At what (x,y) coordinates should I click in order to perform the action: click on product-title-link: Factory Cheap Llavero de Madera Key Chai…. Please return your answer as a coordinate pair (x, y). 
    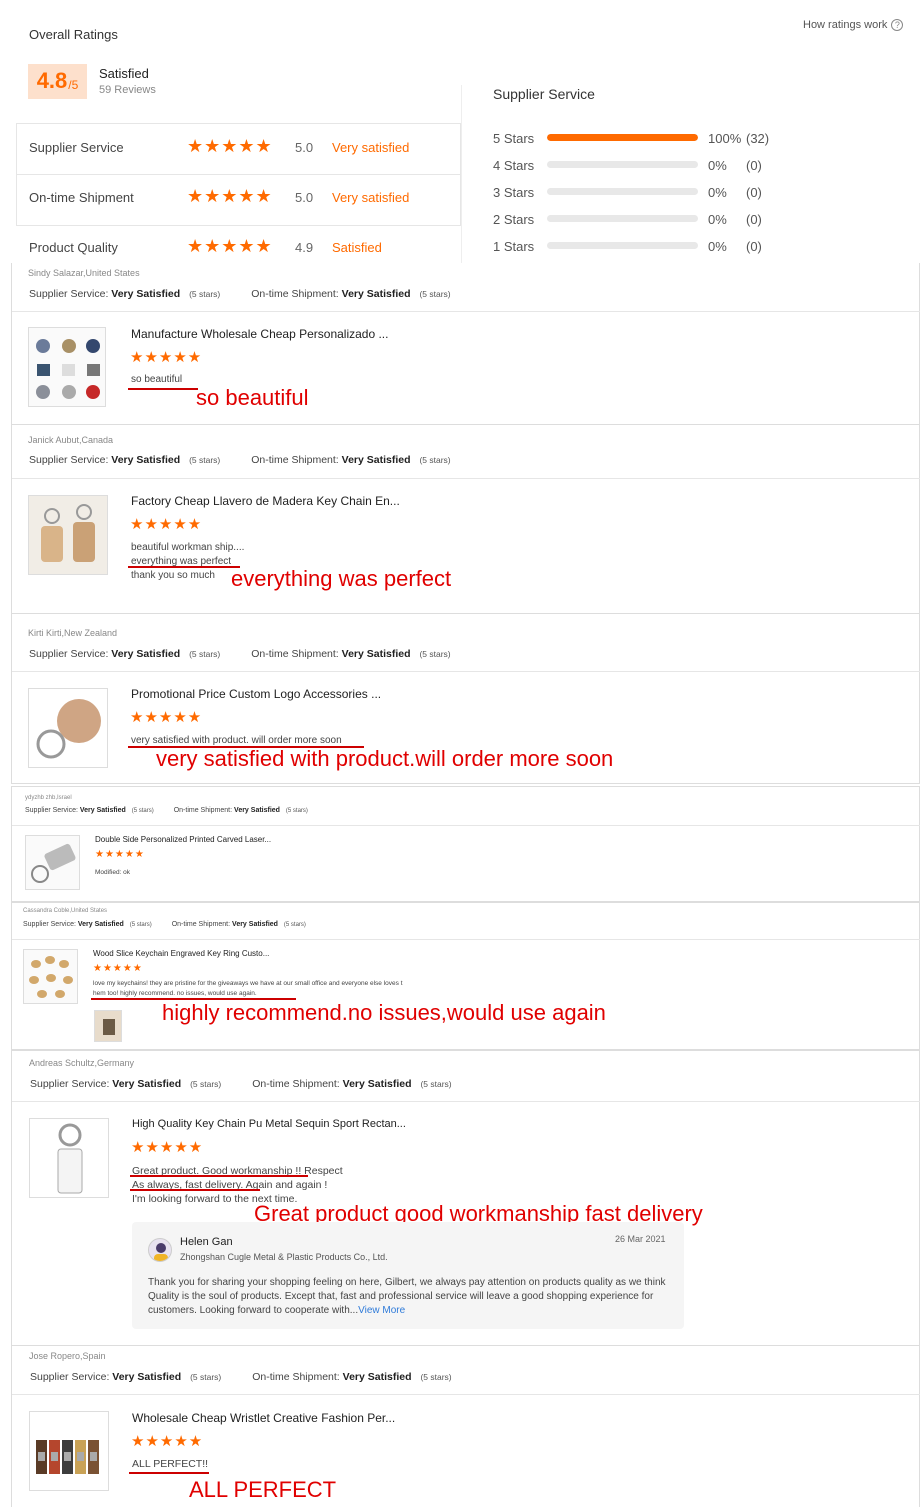
    Looking at the image, I should click on (265, 501).